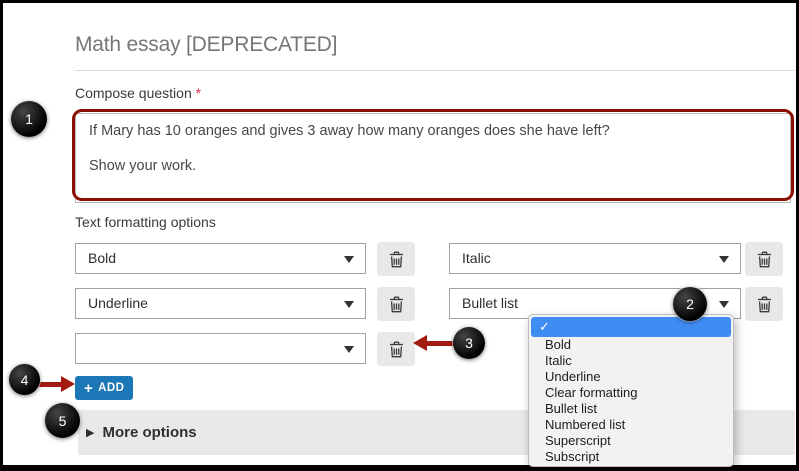  Describe the element at coordinates (89, 388) in the screenshot. I see `plus-icon: +` at that location.